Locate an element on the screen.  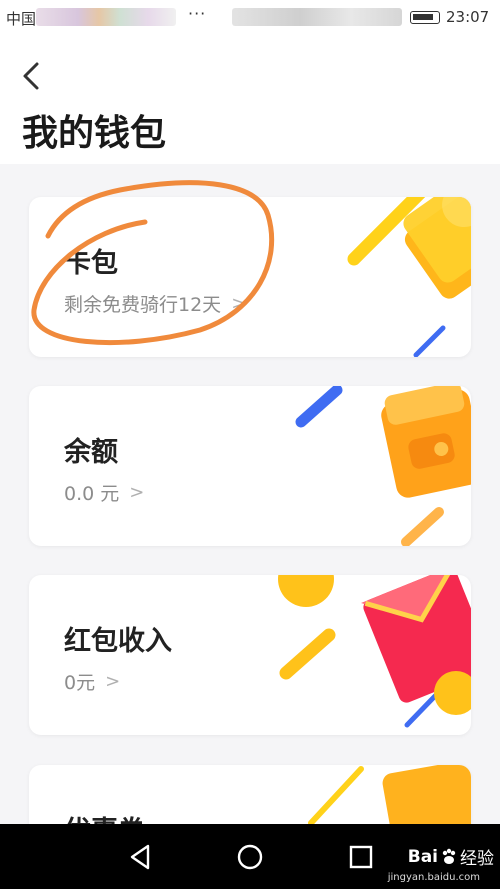
baidu-watermark: Bai 经验 jingyan.baidu.com is located at coordinates (441, 864).